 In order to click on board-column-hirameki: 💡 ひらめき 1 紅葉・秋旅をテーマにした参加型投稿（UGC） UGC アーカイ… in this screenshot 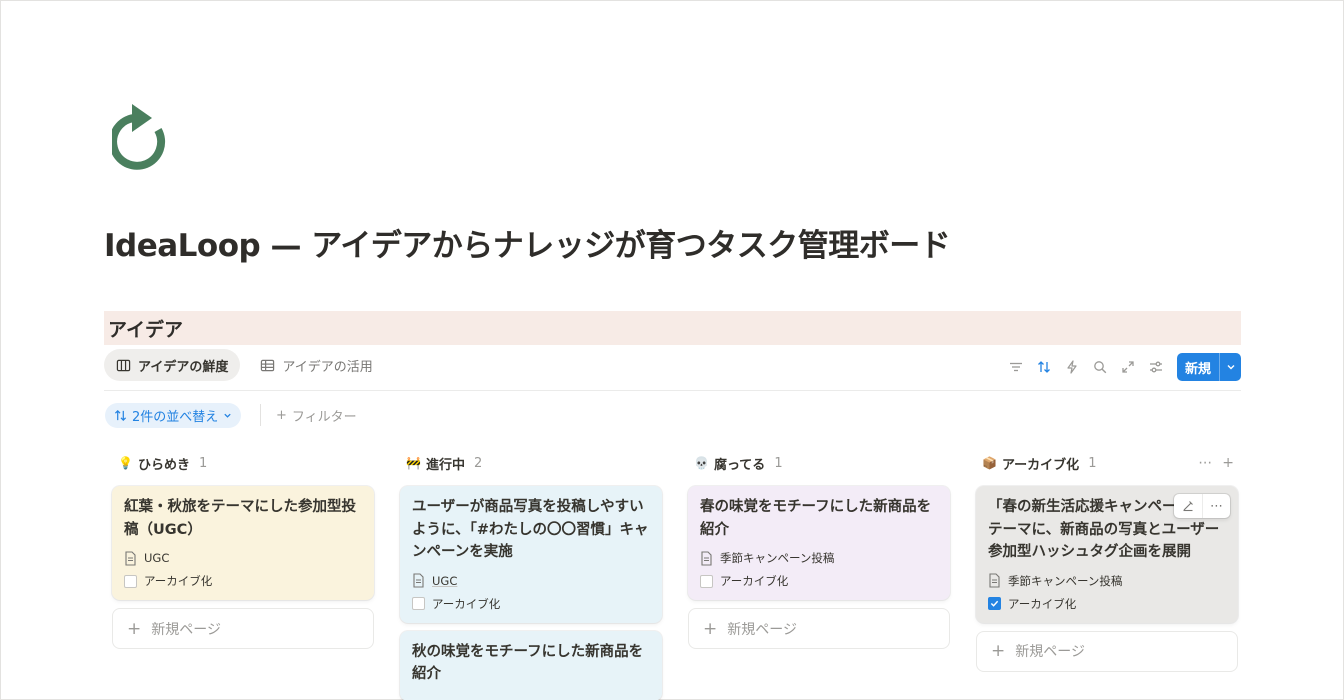, I will do `click(243, 550)`.